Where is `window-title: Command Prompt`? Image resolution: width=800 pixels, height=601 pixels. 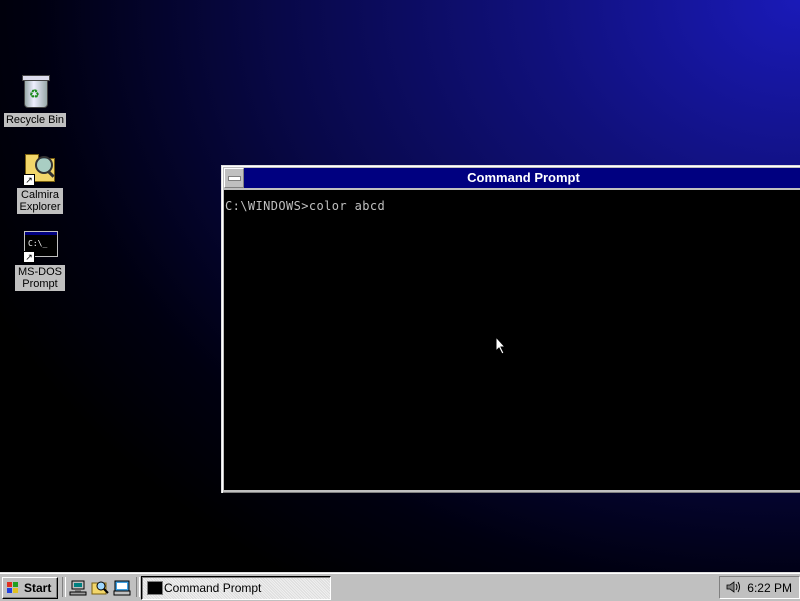 window-title: Command Prompt is located at coordinates (523, 177).